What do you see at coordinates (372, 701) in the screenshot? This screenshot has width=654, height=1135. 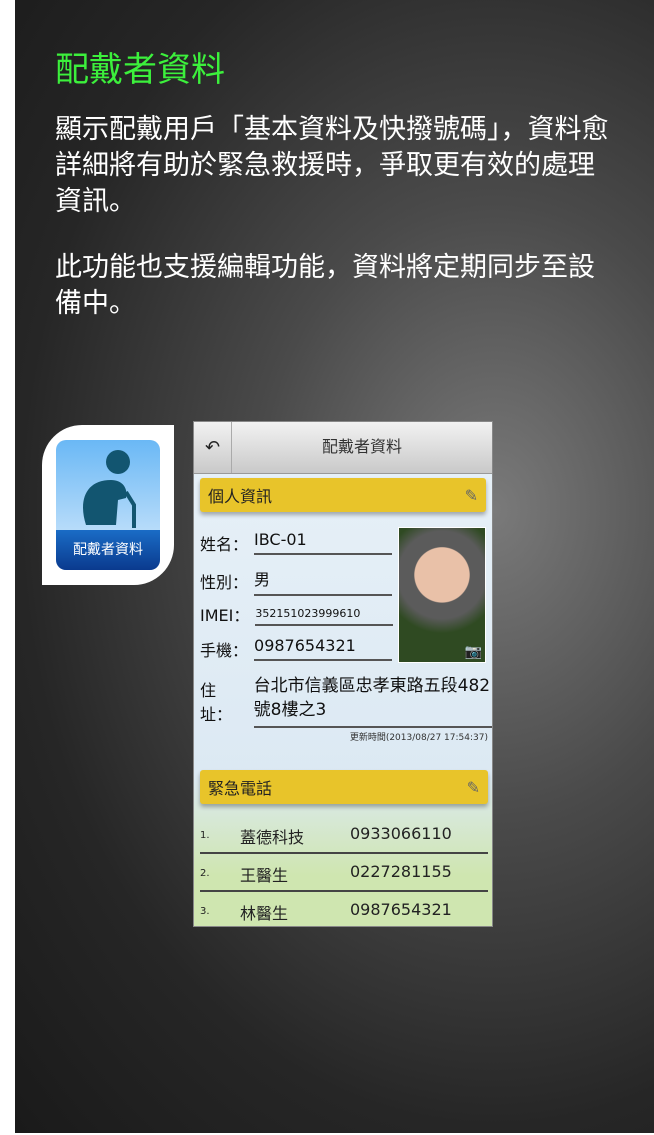 I see `field-value: 台北市信義區忠孝東路五段482號8樓之3` at bounding box center [372, 701].